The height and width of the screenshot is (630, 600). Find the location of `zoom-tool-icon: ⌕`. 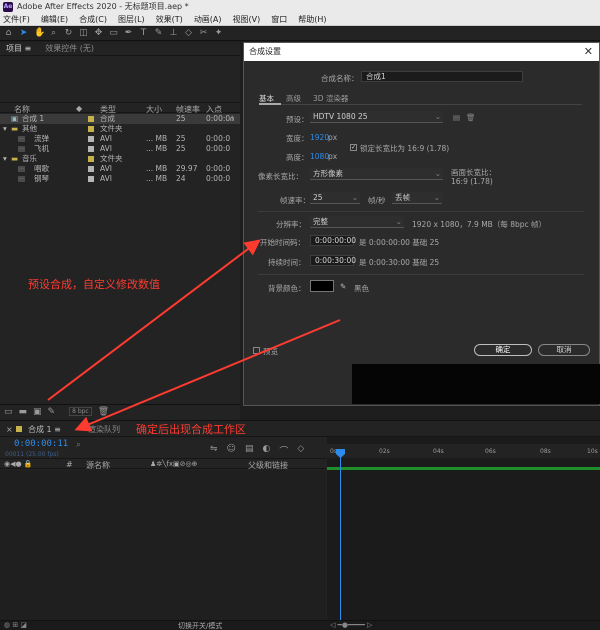

zoom-tool-icon: ⌕ is located at coordinates (53, 33).